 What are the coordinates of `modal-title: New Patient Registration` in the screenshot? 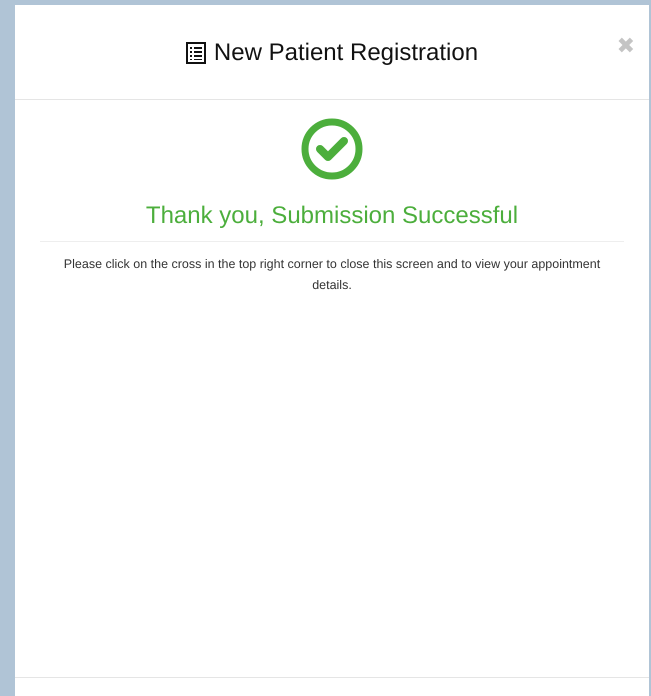 It's located at (346, 53).